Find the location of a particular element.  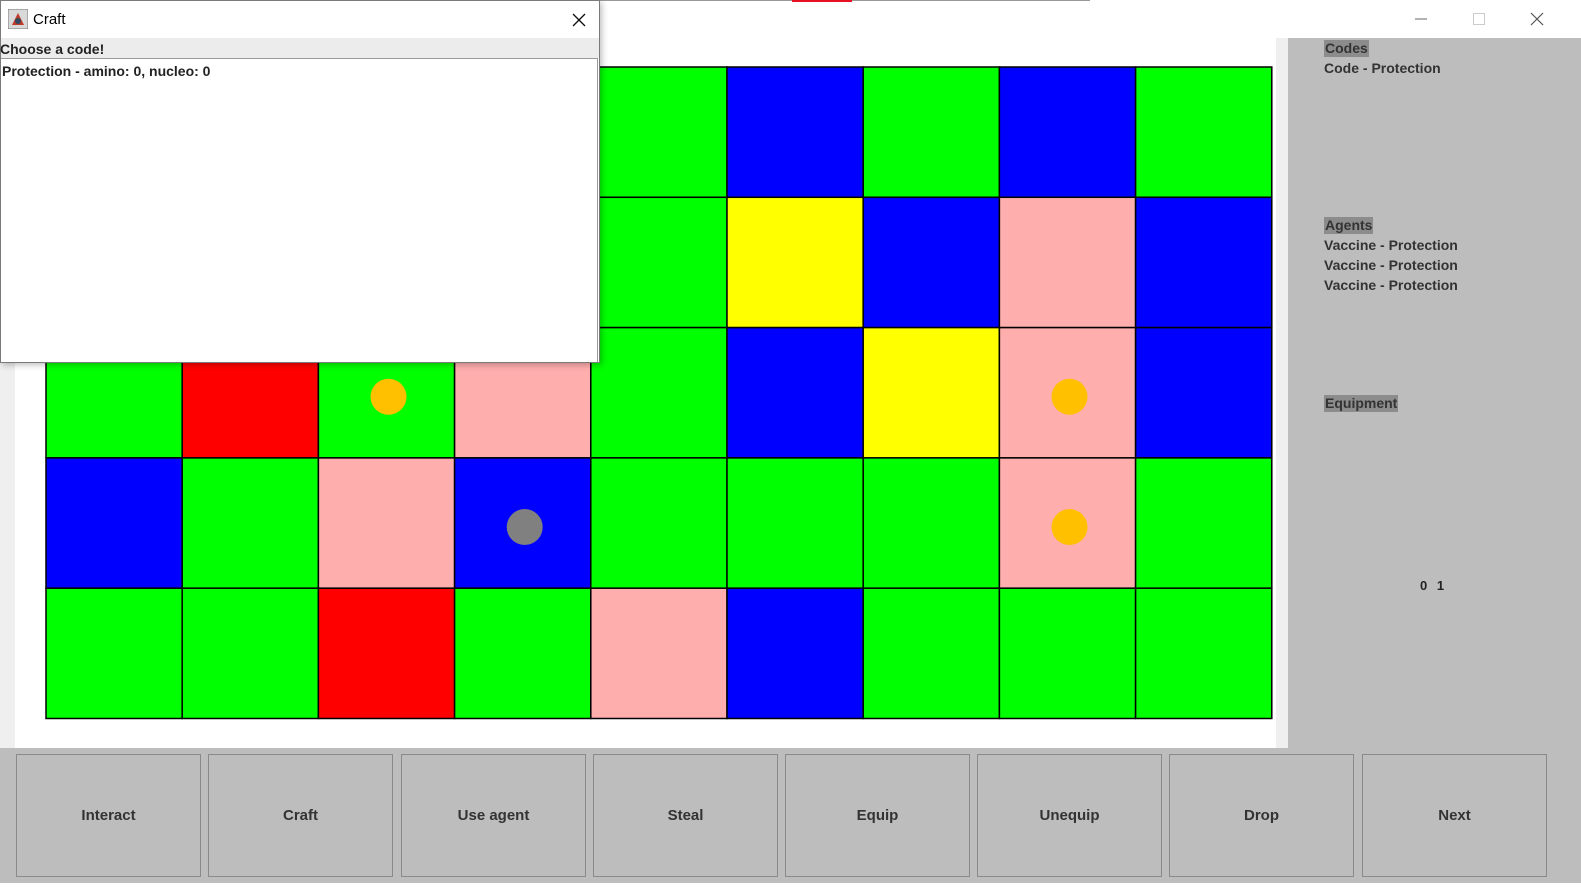

dialog-prompt: Choose a code! is located at coordinates (299, 48).